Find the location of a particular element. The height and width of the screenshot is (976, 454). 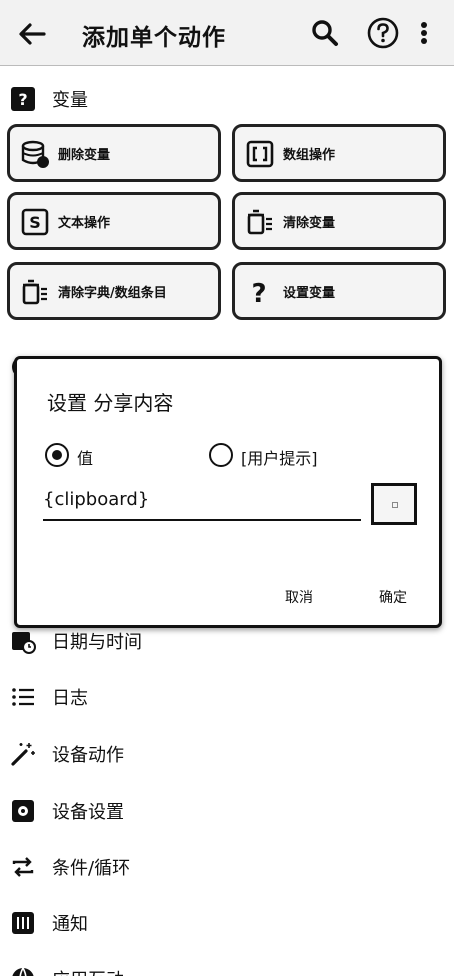

page-title: 添加单个动作 is located at coordinates (154, 38).